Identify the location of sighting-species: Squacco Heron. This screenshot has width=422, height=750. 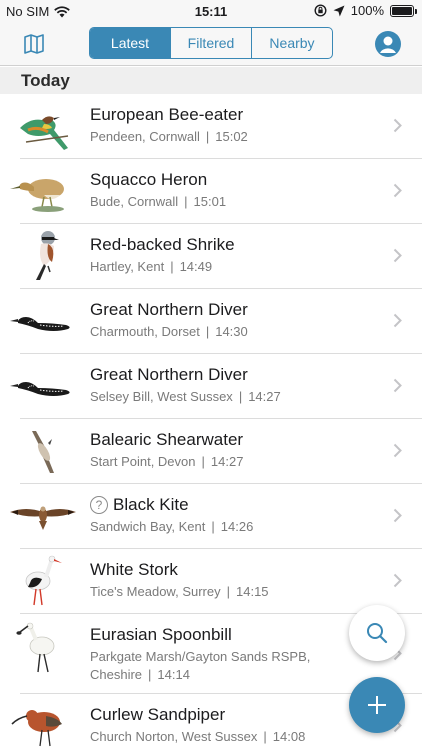
(149, 179).